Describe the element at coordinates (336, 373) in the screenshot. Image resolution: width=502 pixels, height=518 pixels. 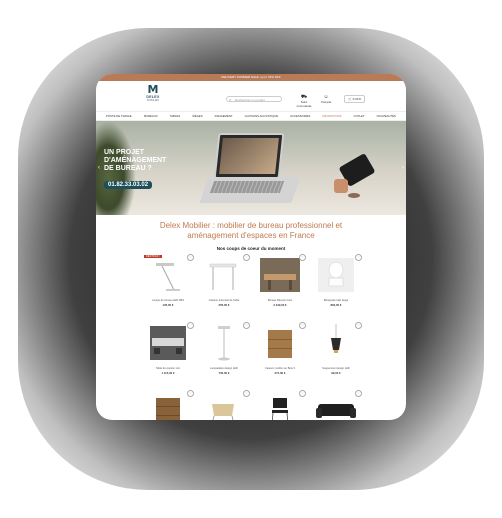
I see `product-price: 99,00 €` at that location.